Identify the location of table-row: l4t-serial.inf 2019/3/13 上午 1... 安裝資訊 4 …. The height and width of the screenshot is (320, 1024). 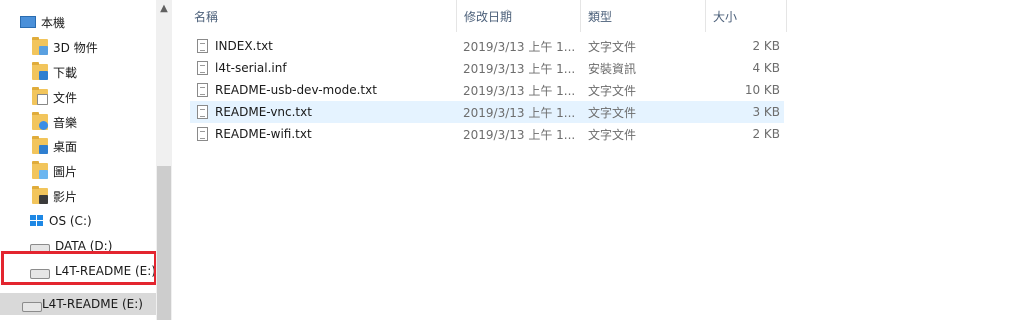
(487, 68).